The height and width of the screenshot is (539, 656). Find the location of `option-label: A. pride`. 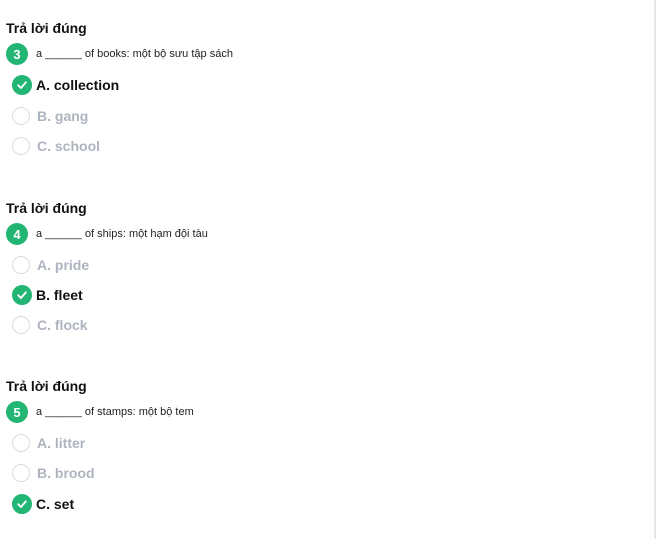

option-label: A. pride is located at coordinates (63, 265).